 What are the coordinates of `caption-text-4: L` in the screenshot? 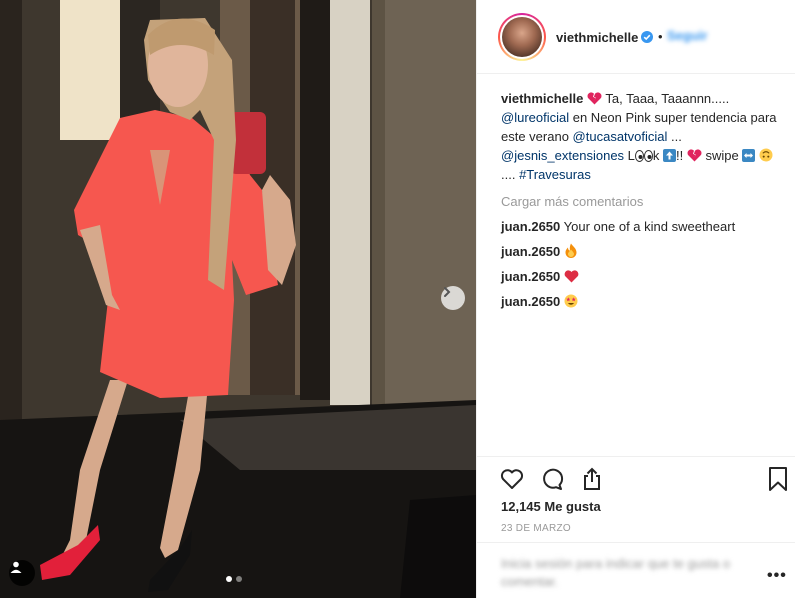 It's located at (629, 155).